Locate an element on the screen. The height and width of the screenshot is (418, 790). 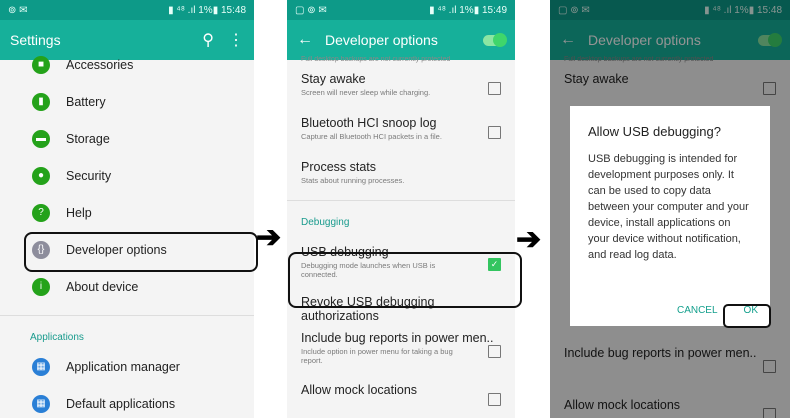
cancel-button: CANCEL is located at coordinates (697, 310).